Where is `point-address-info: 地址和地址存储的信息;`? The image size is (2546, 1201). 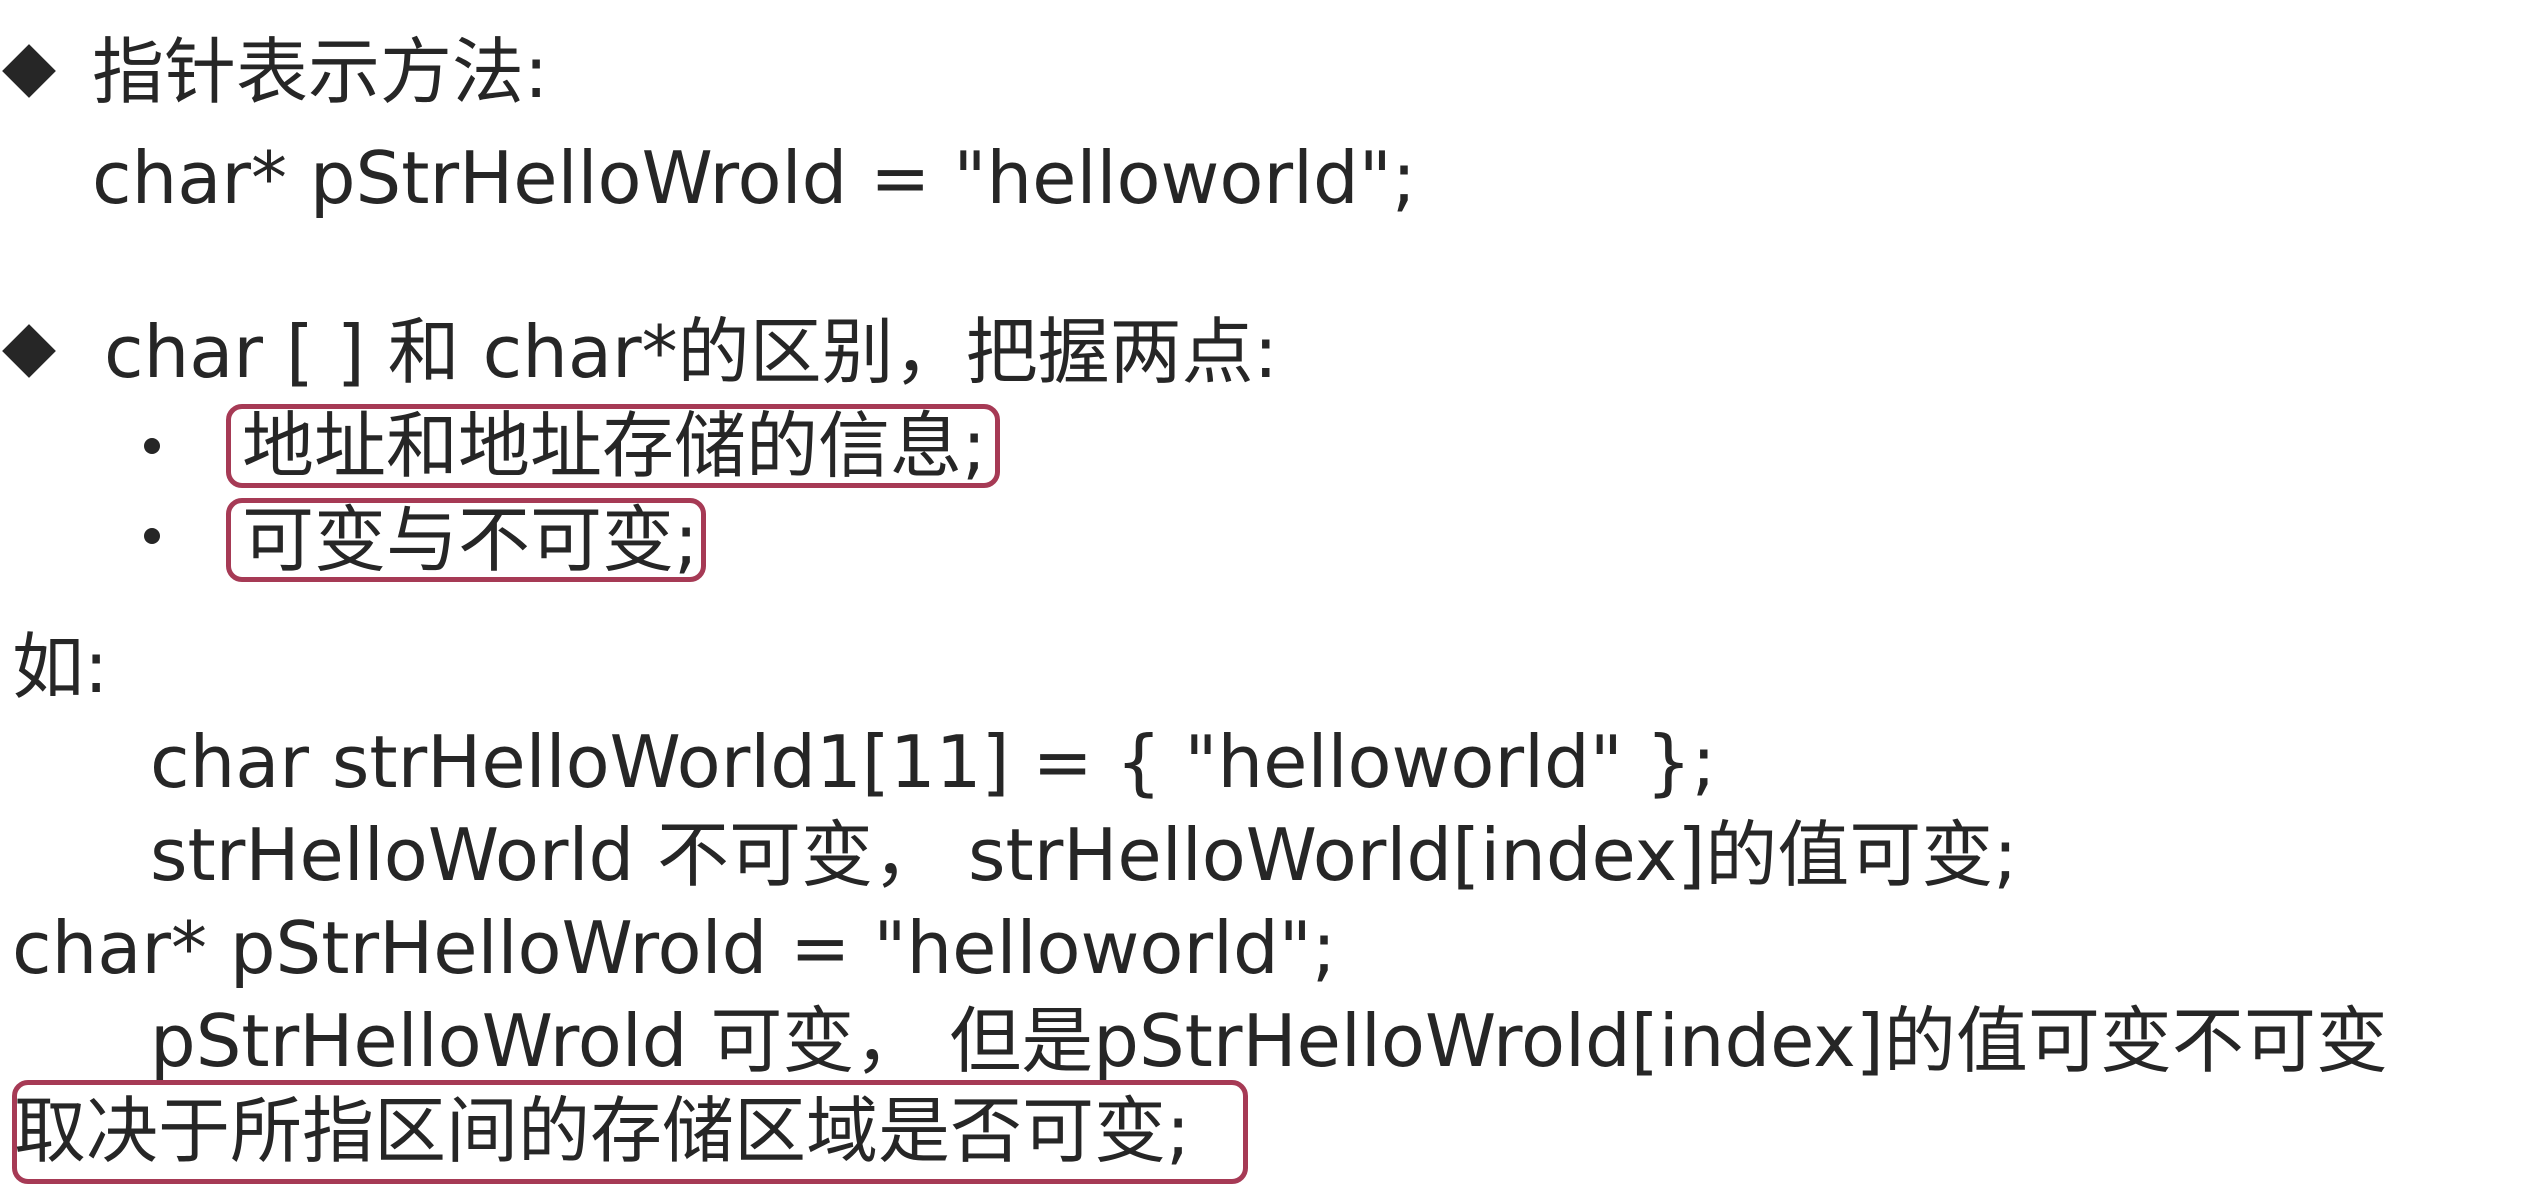
point-address-info: 地址和地址存储的信息; is located at coordinates (614, 446).